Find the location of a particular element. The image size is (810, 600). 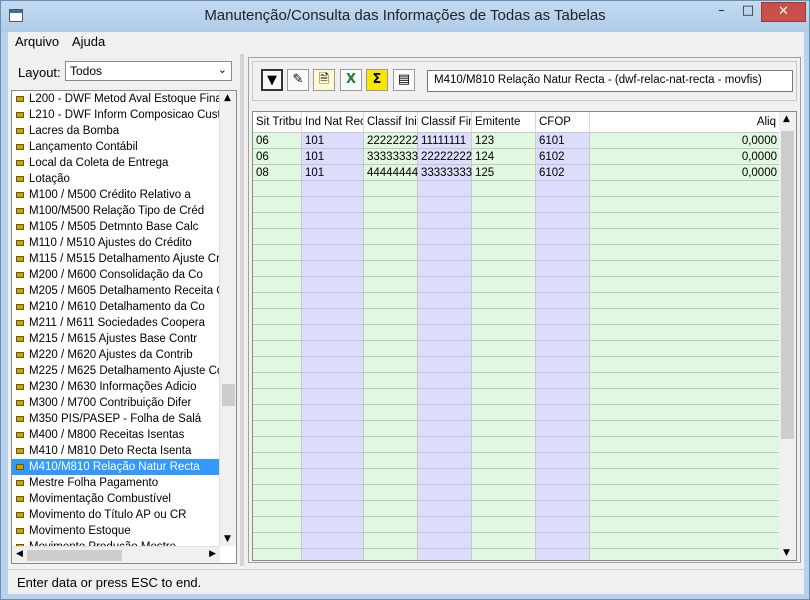

table-list-item-label: M200 / M600 Consolidação da Co is located at coordinates (116, 275).